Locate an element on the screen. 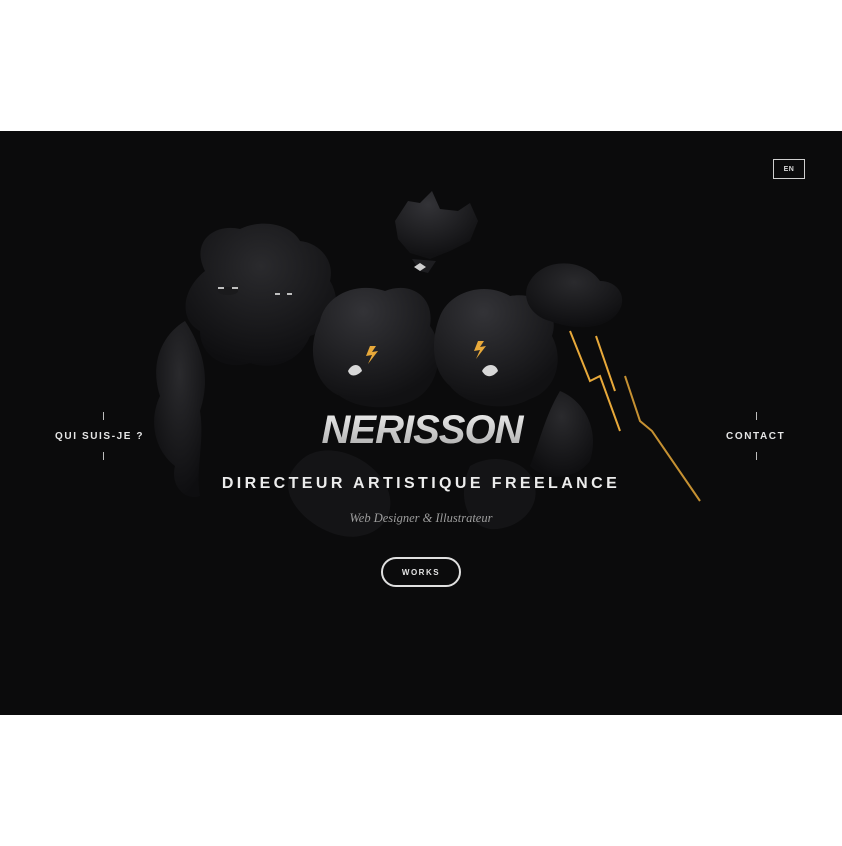  page-title: DIRECTEUR ARTISTIQUE FREELANCE is located at coordinates (421, 483).